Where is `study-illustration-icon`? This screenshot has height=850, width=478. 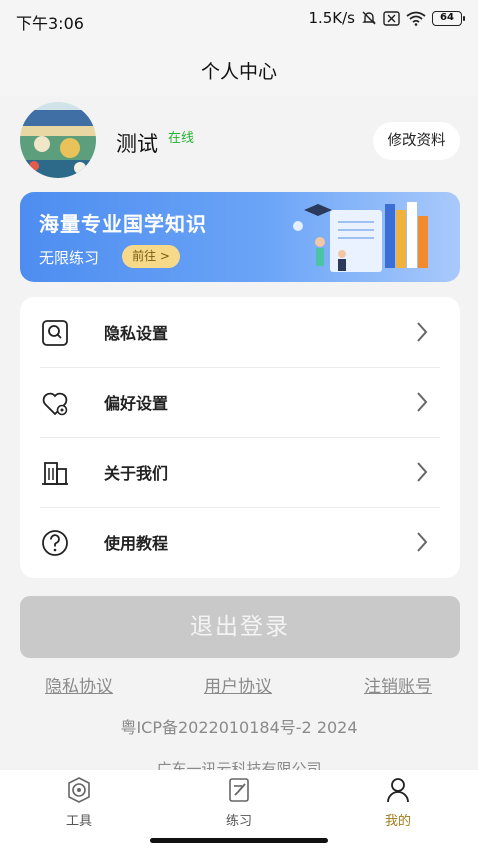
study-illustration-icon is located at coordinates (365, 240).